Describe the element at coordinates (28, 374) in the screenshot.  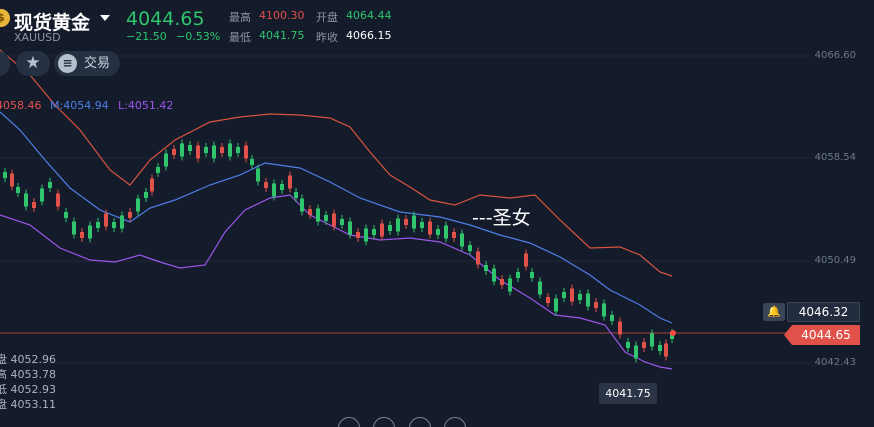
I see `ohlc-high: 高 4053.78` at that location.